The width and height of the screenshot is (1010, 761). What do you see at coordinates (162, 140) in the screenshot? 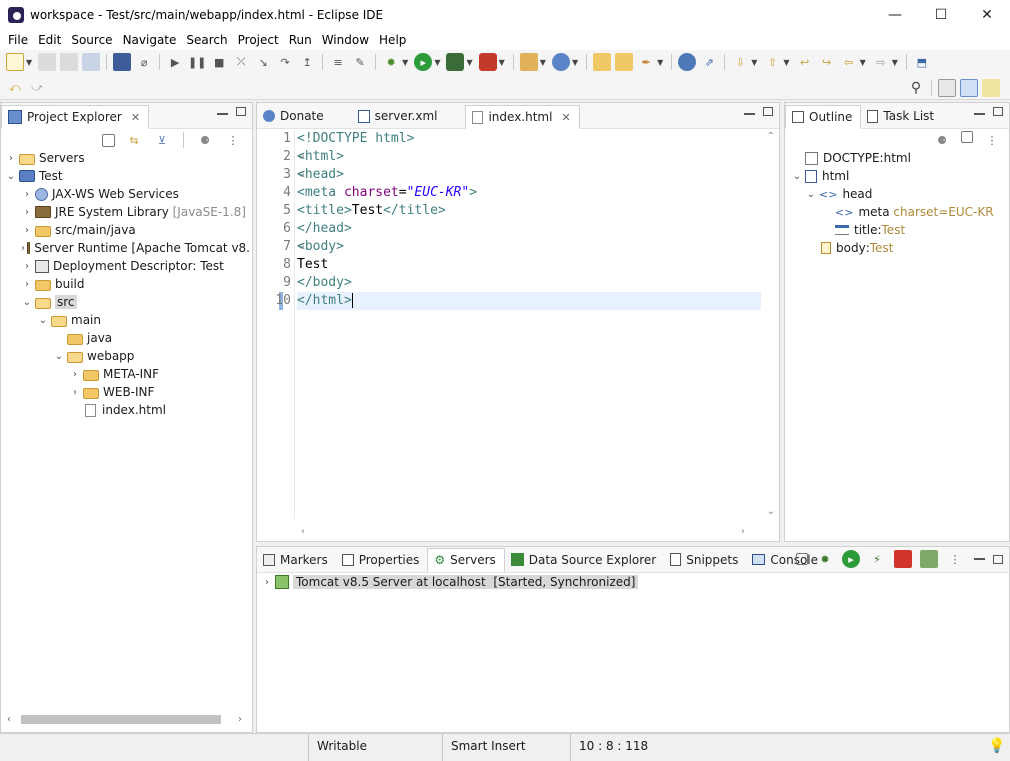
I see `filter-icon: ⊻` at bounding box center [162, 140].